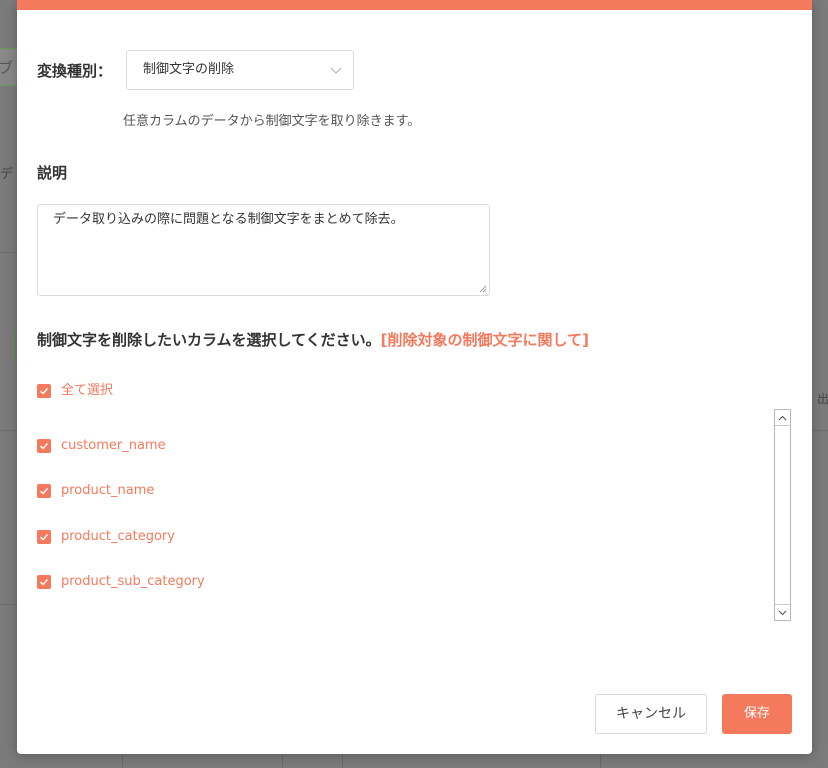 This screenshot has width=828, height=768. Describe the element at coordinates (108, 490) in the screenshot. I see `column-label: product_name` at that location.